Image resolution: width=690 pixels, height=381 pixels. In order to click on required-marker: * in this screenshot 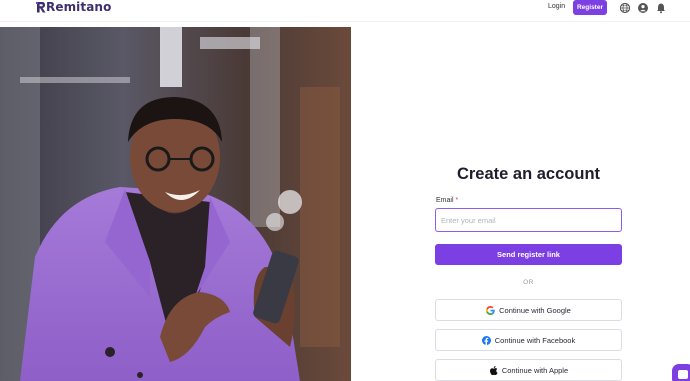, I will do `click(457, 200)`.